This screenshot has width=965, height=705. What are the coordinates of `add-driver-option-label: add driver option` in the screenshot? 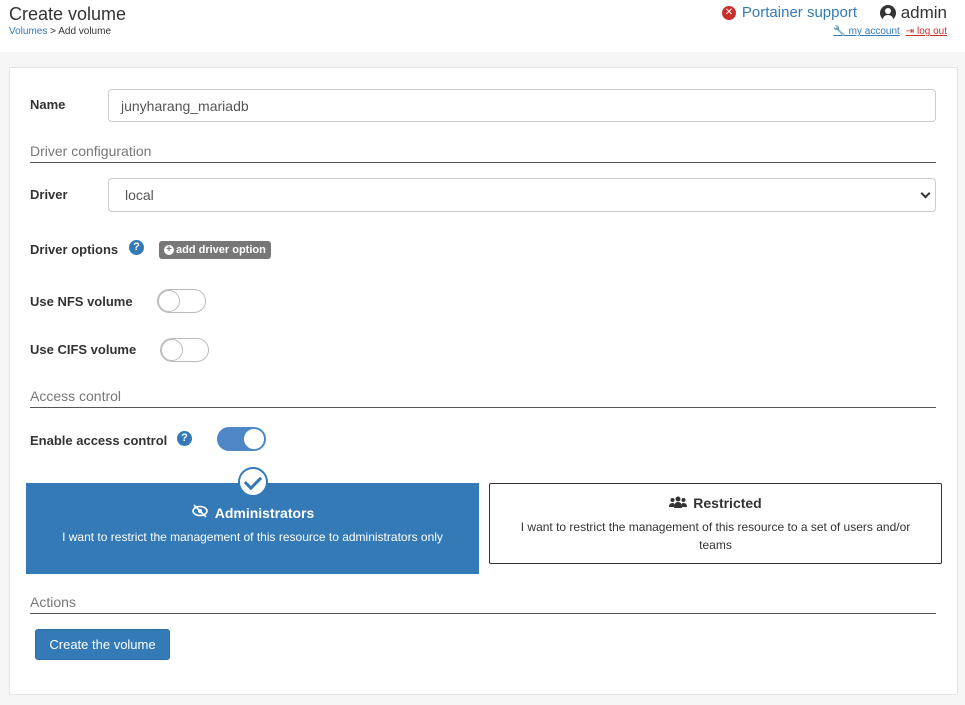 It's located at (221, 250).